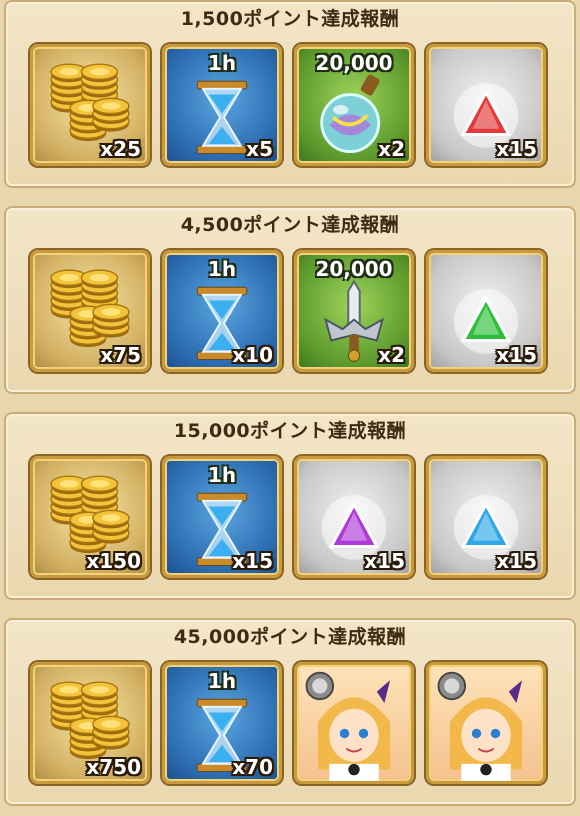  Describe the element at coordinates (90, 311) in the screenshot. I see `reward-item-coins: x75` at that location.